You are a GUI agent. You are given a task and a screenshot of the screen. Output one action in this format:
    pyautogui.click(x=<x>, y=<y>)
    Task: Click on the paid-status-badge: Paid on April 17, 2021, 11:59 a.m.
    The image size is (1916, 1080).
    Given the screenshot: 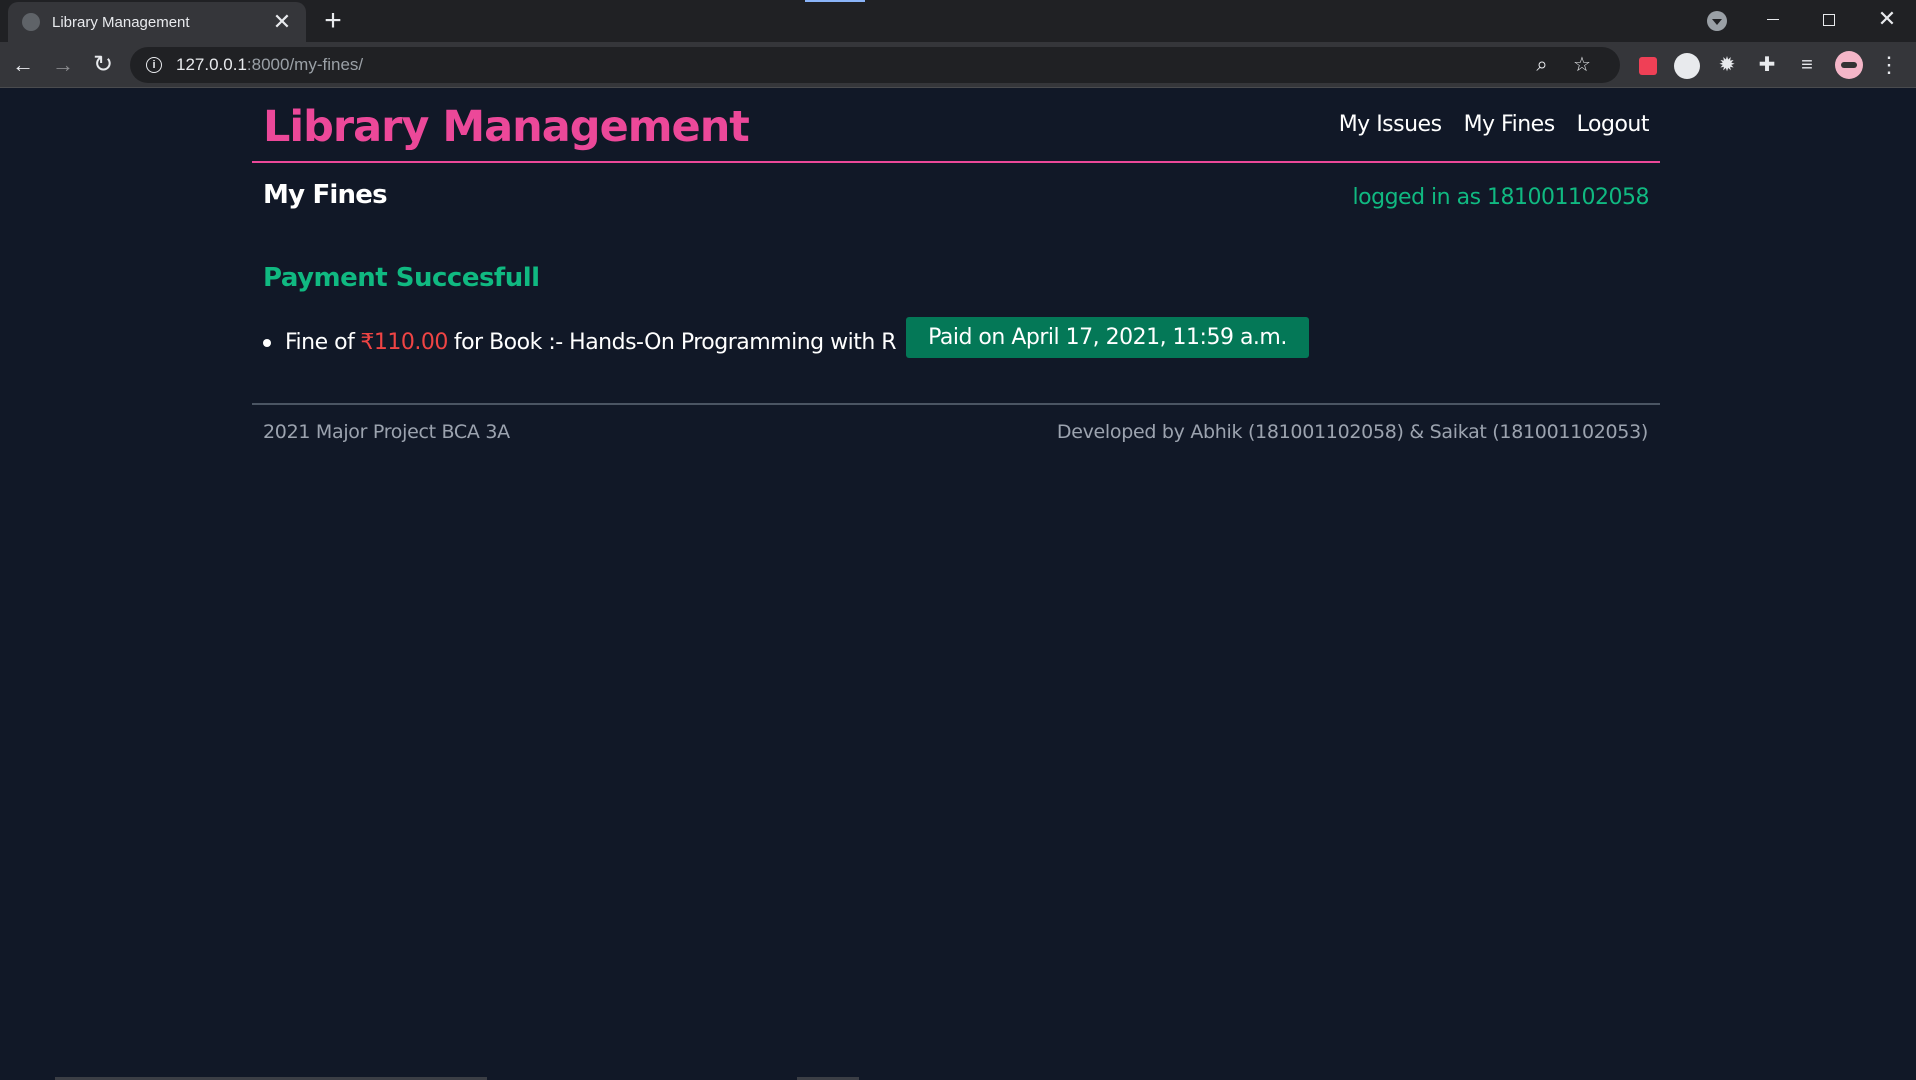 What is the action you would take?
    pyautogui.click(x=1107, y=337)
    